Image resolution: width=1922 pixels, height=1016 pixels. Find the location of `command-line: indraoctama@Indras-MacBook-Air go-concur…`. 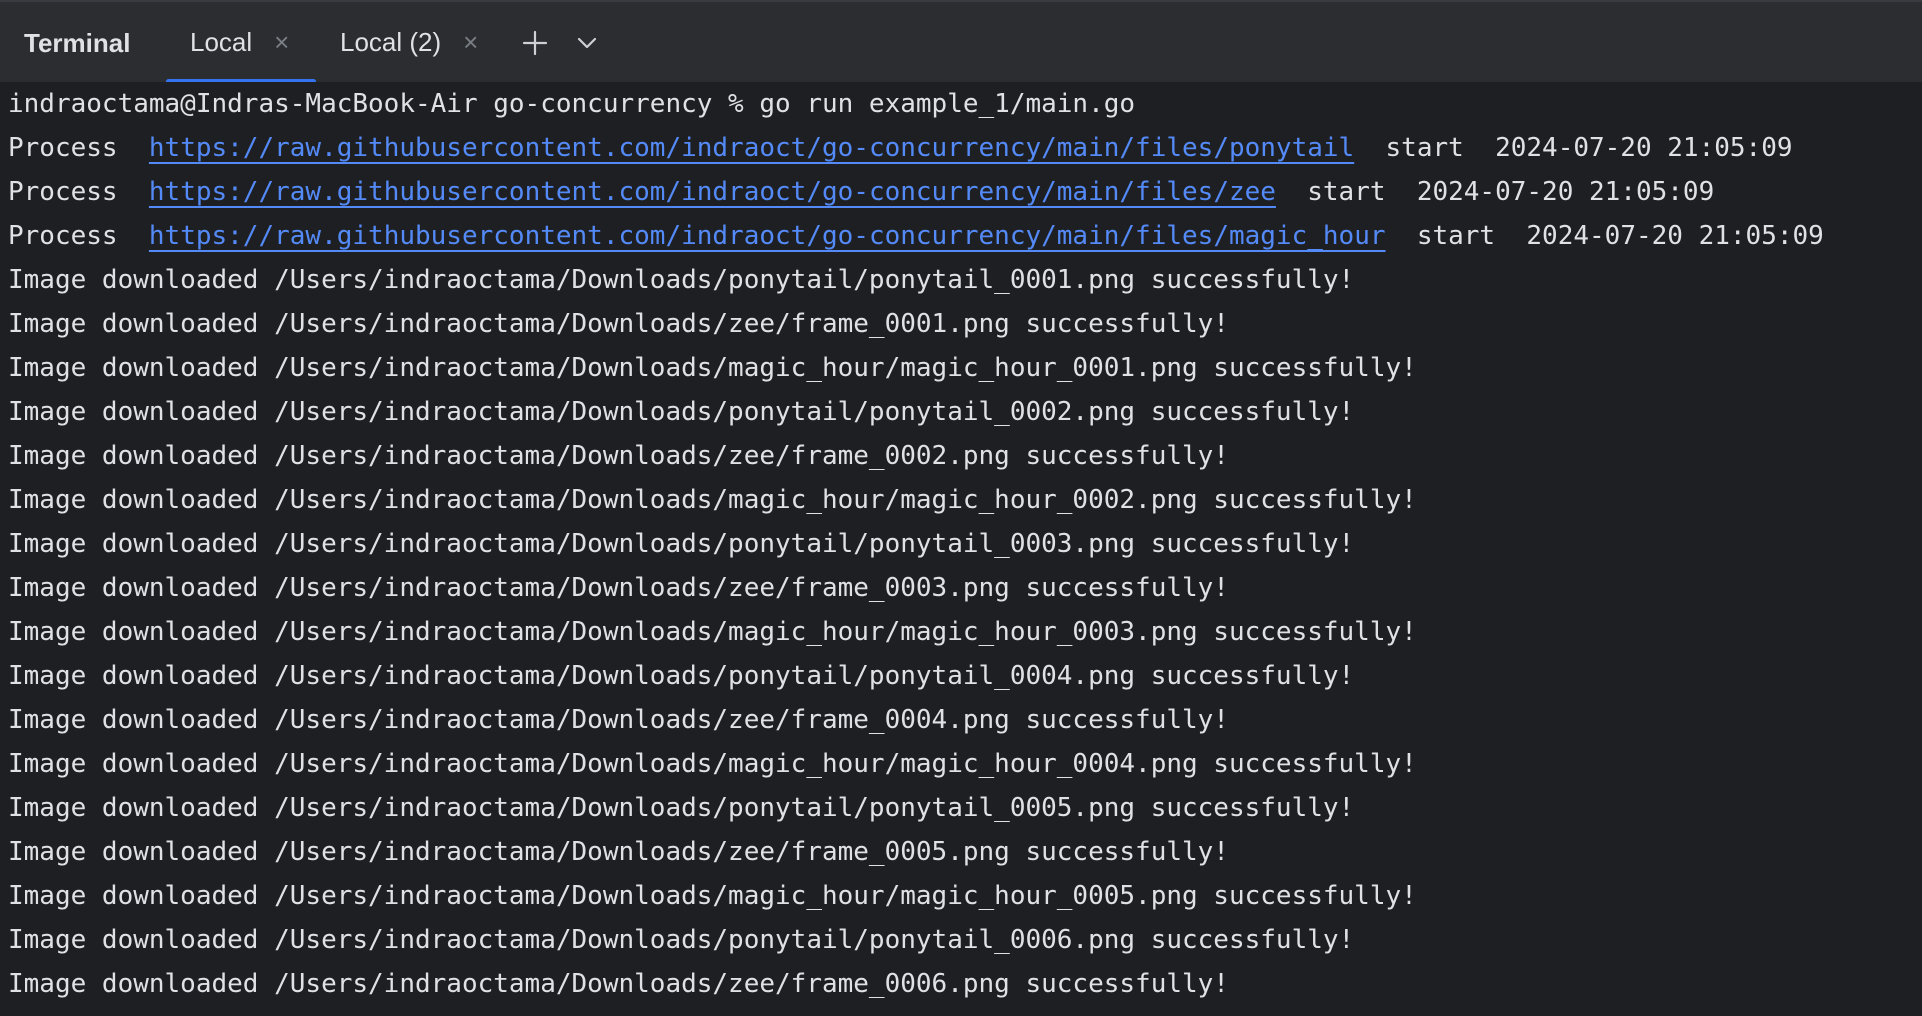

command-line: indraoctama@Indras-MacBook-Air go-concur… is located at coordinates (572, 104).